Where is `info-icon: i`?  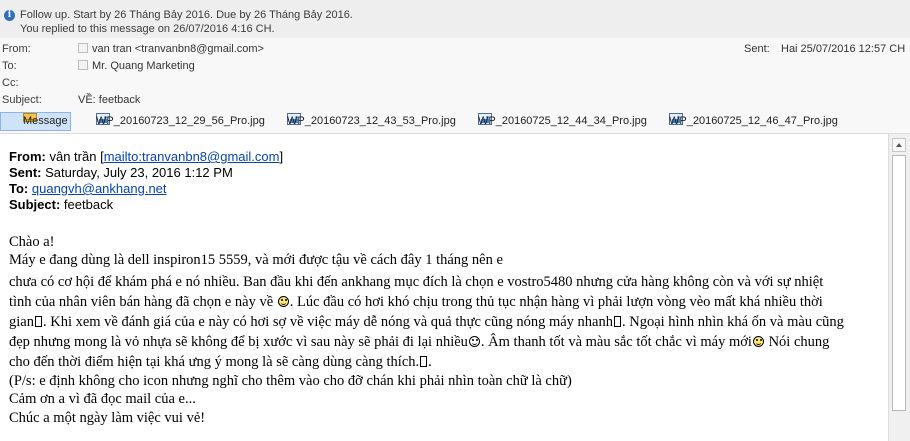
info-icon: i is located at coordinates (9, 15).